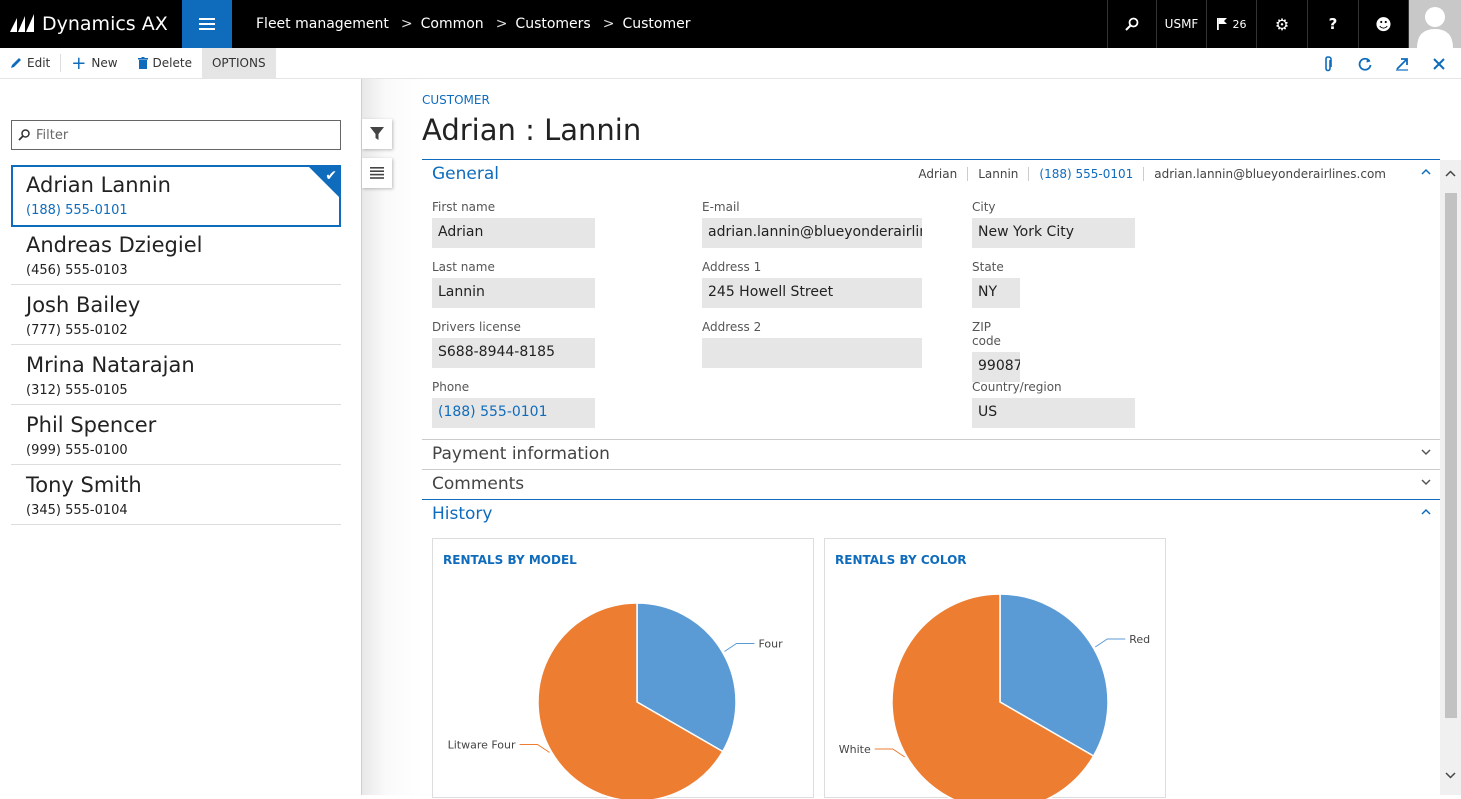  What do you see at coordinates (77, 270) in the screenshot?
I see `customer-phone: (456) 555-0103` at bounding box center [77, 270].